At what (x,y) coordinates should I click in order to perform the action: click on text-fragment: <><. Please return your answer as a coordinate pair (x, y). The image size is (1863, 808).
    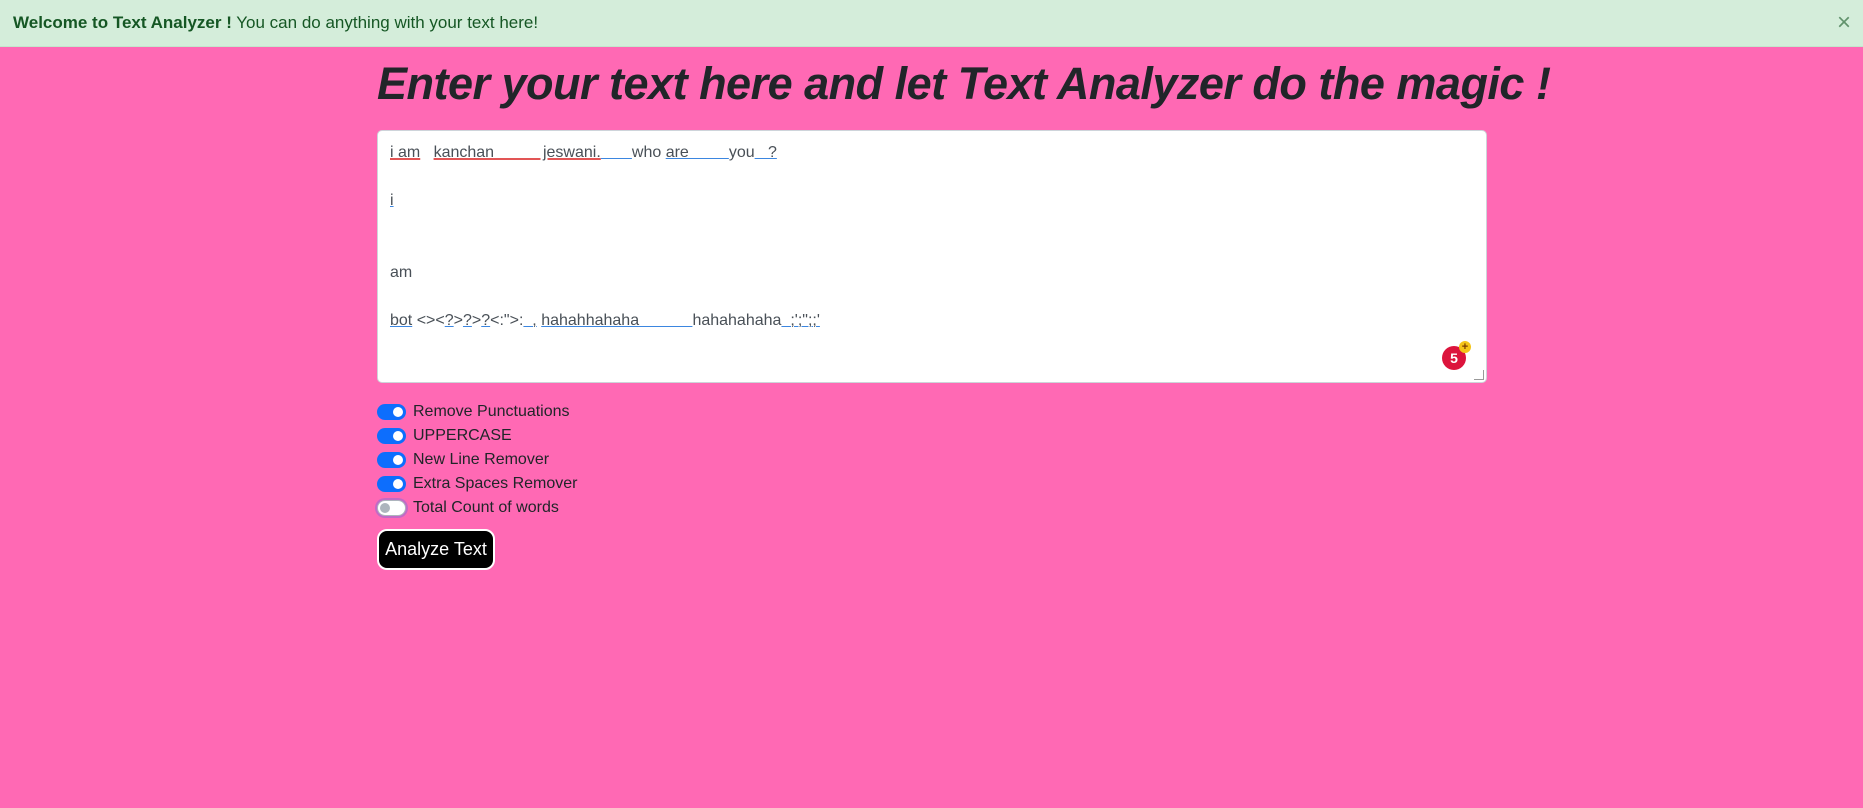
    Looking at the image, I should click on (428, 320).